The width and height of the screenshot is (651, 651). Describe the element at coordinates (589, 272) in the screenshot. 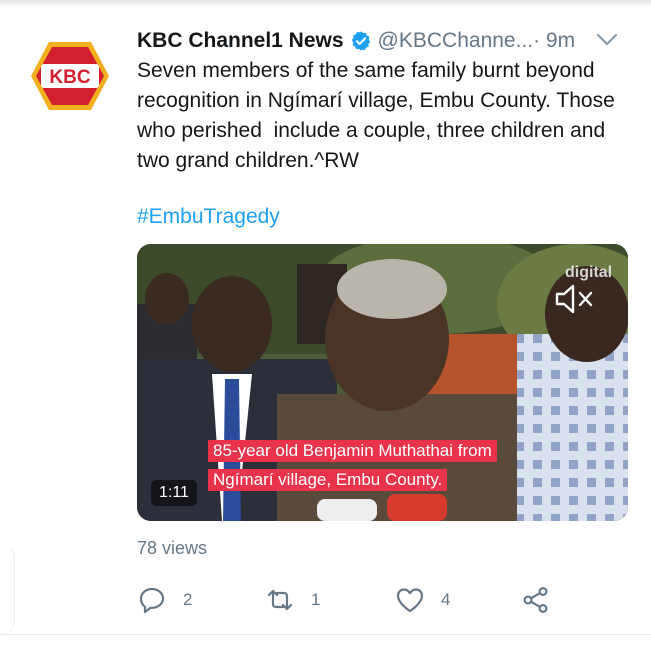

I see `channel-watermark: digital` at that location.